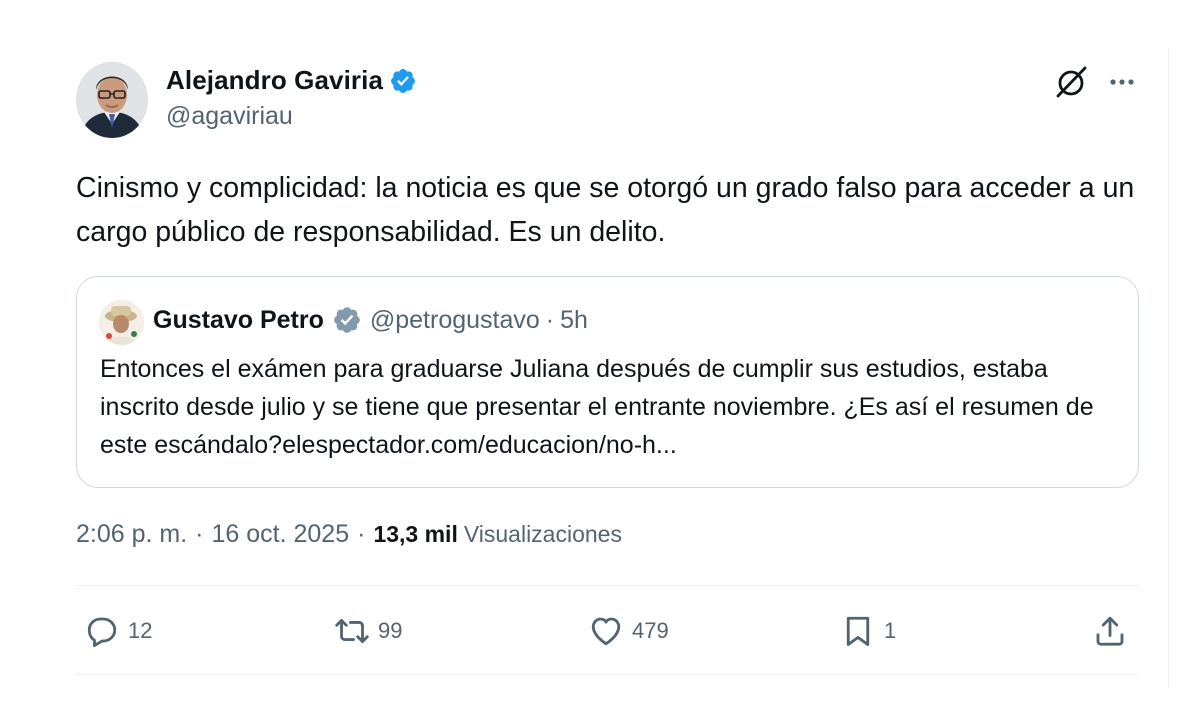 This screenshot has height=716, width=1202. Describe the element at coordinates (454, 319) in the screenshot. I see `quoted-author-handle: @petrogustavo` at that location.